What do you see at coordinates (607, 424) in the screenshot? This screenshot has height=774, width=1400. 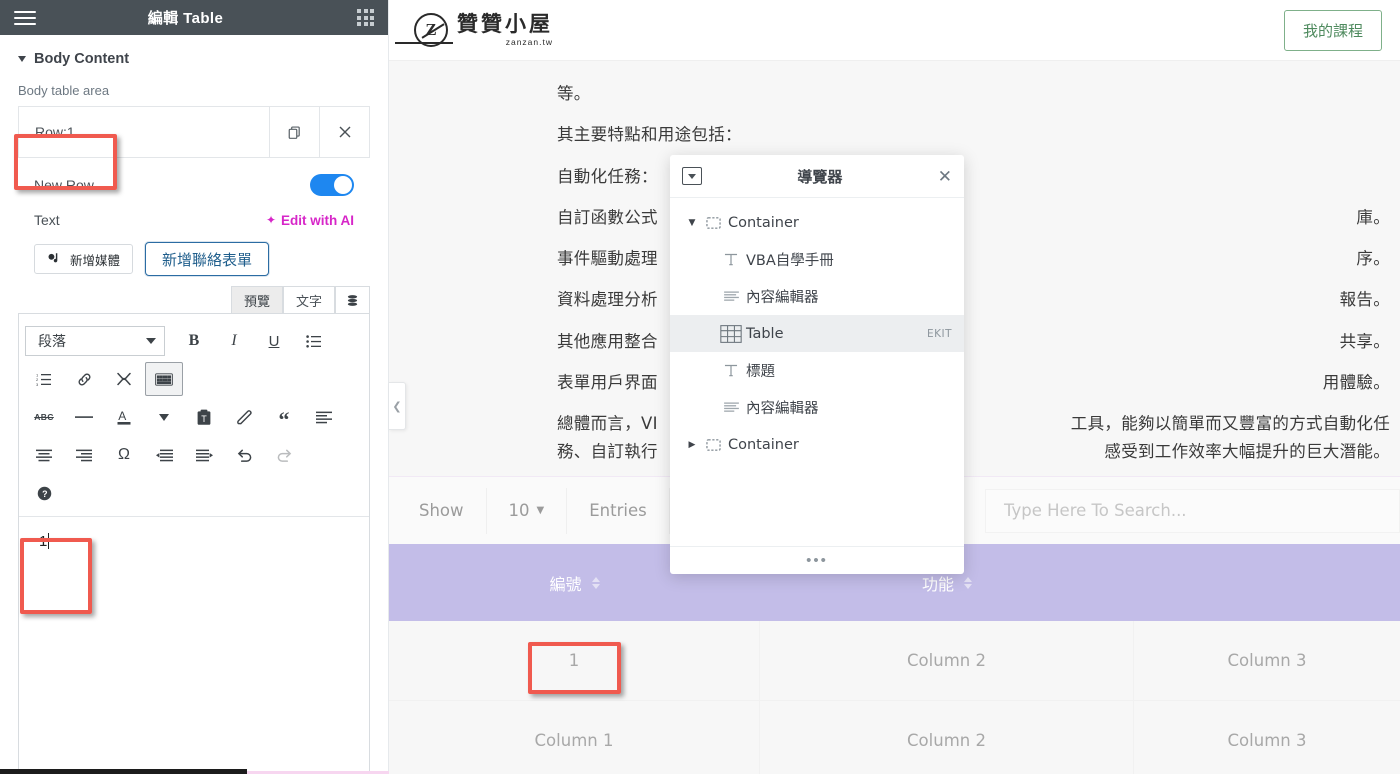 I see `article-line-left: 總體而言，VI` at bounding box center [607, 424].